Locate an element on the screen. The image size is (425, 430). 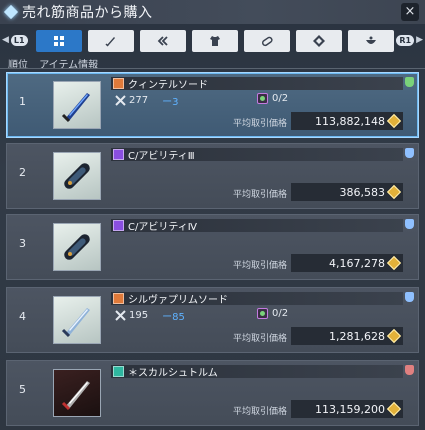
refine-value: ー3 is located at coordinates (170, 102).